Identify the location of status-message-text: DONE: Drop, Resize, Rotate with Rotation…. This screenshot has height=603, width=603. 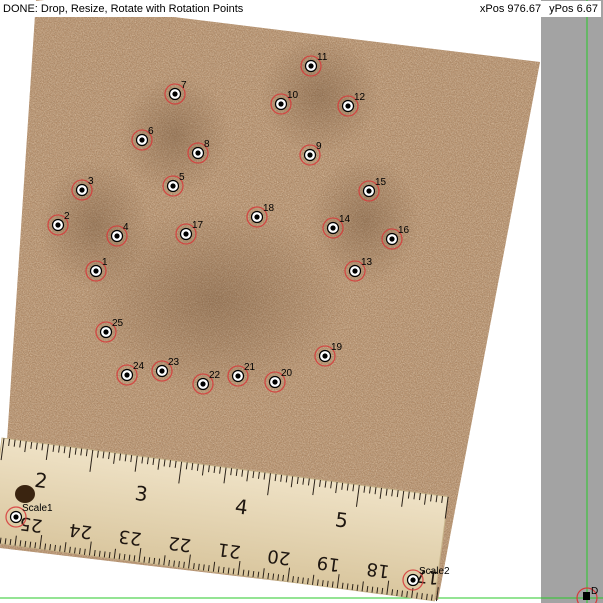
(123, 9).